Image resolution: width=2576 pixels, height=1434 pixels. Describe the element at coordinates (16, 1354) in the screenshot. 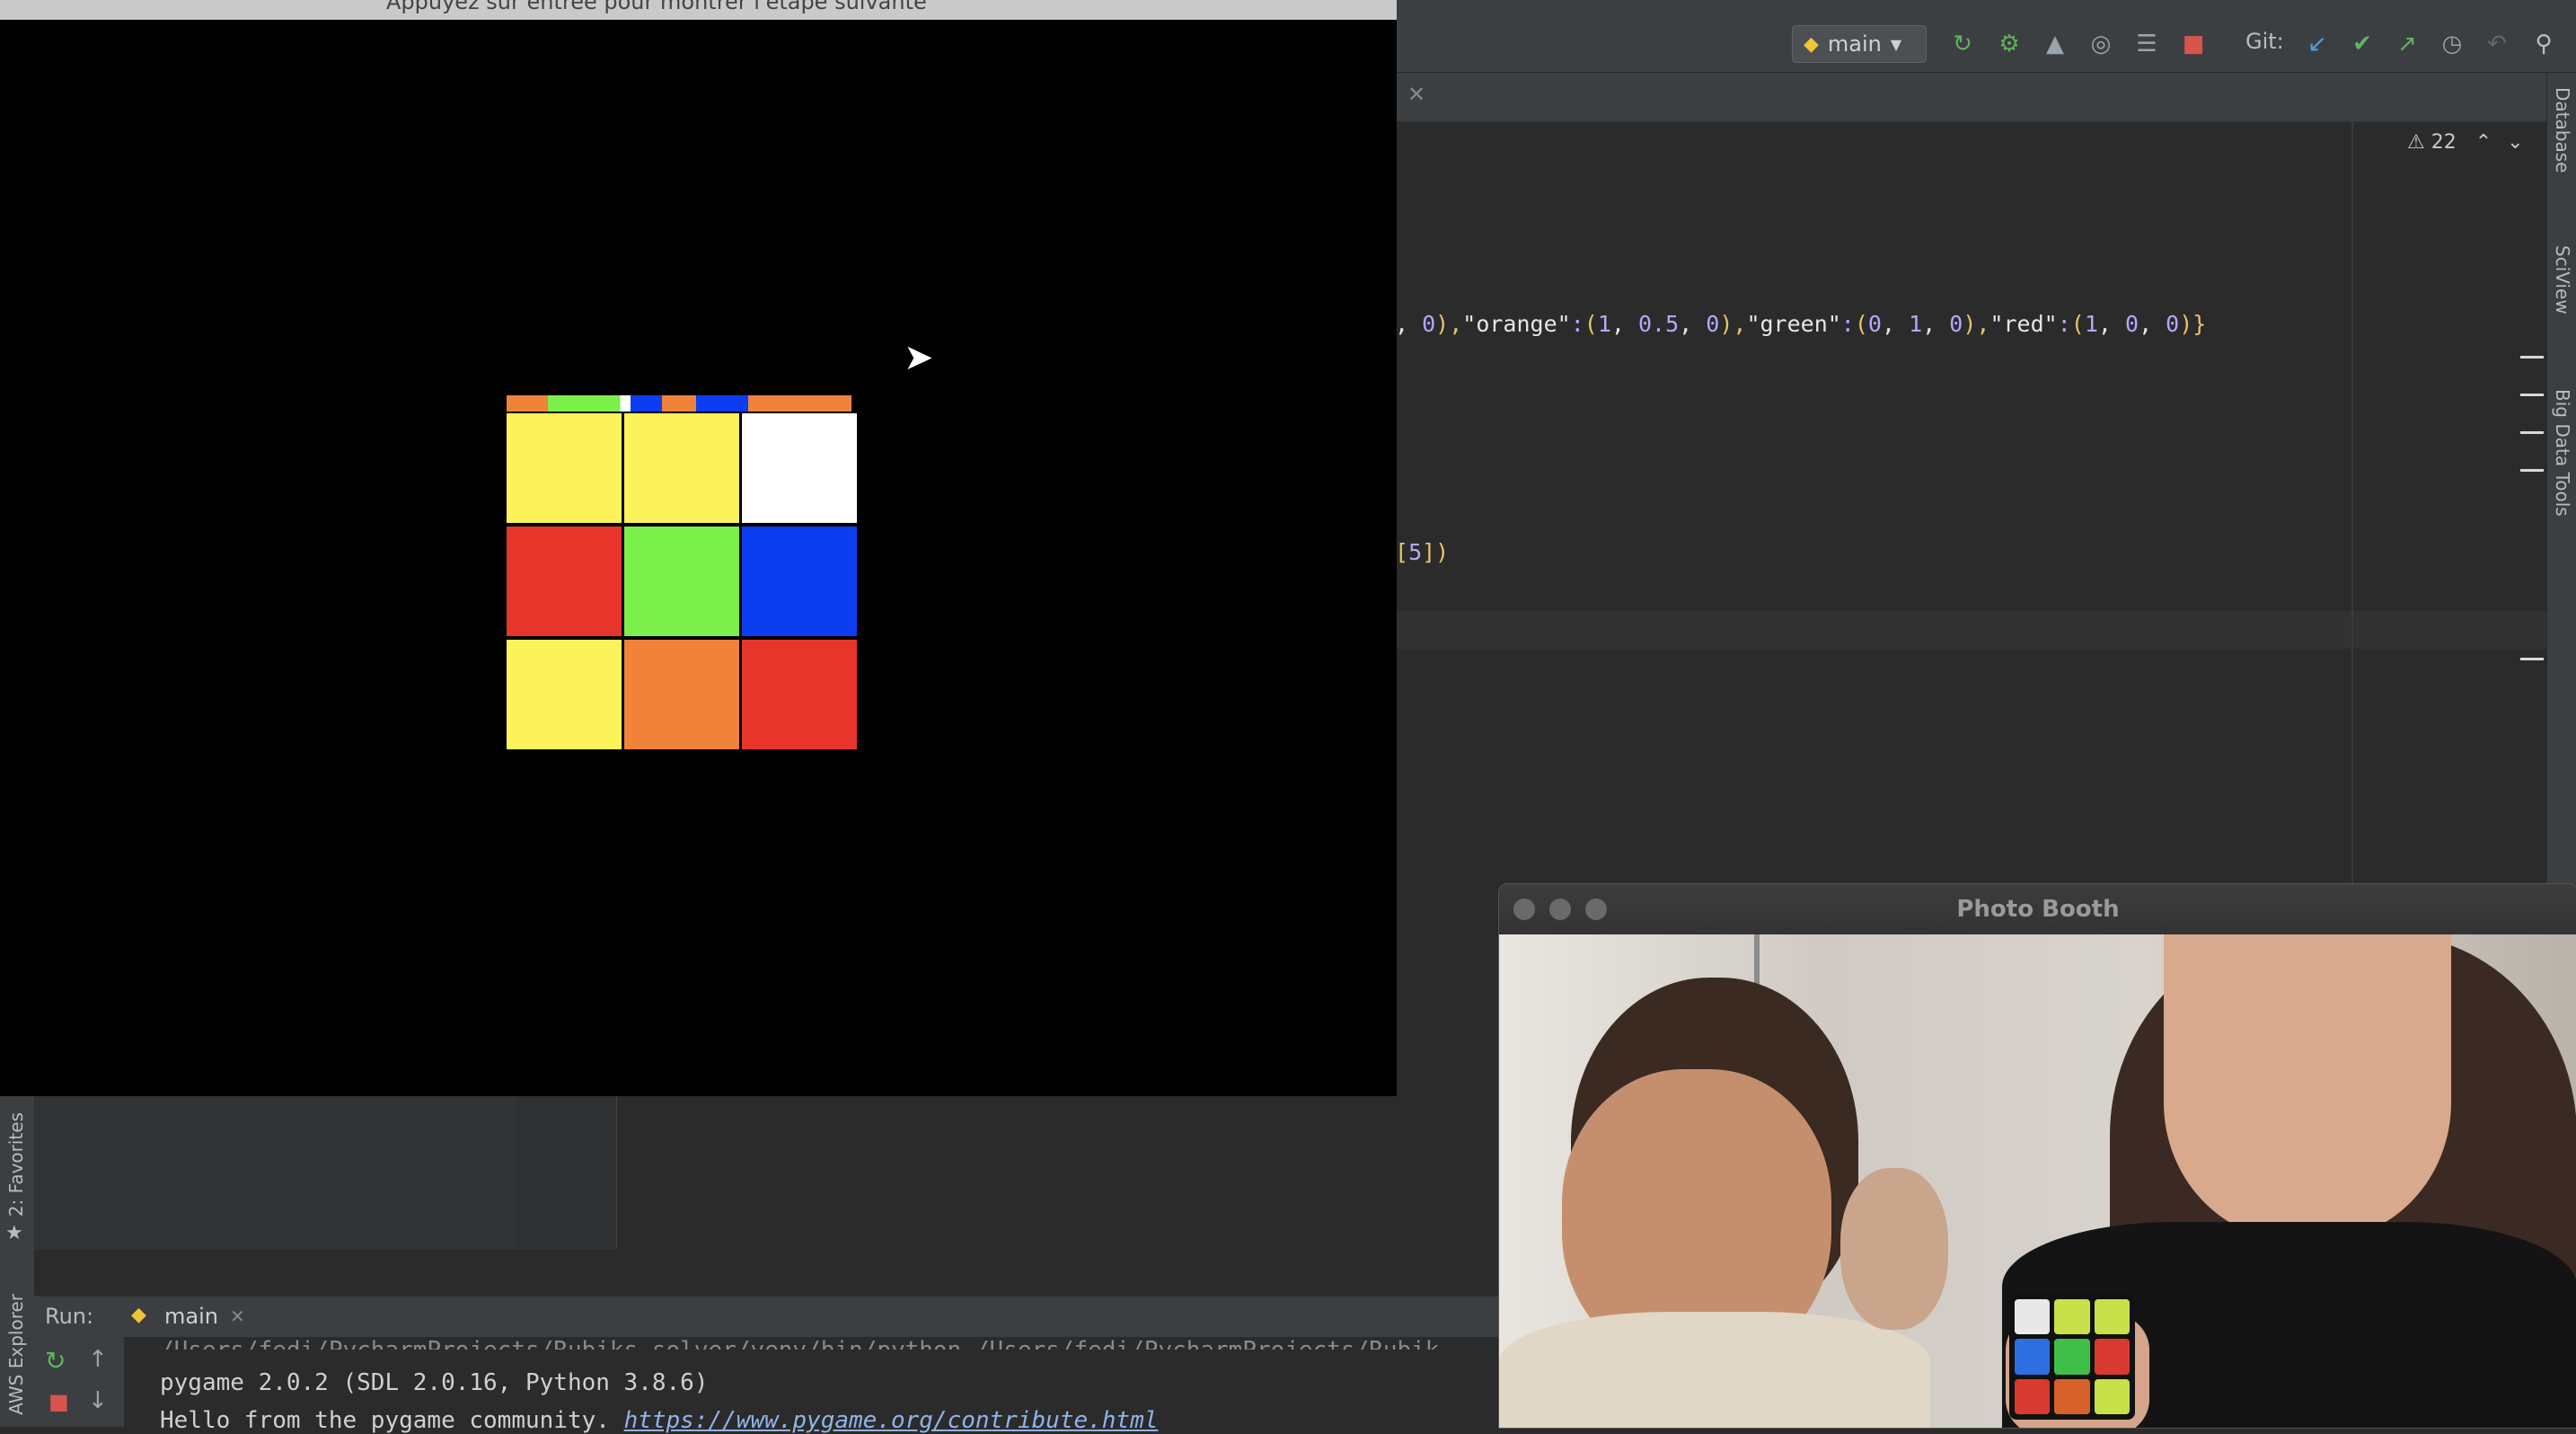

I see `tool-tab-aws-explorer: AWS Explorer` at that location.